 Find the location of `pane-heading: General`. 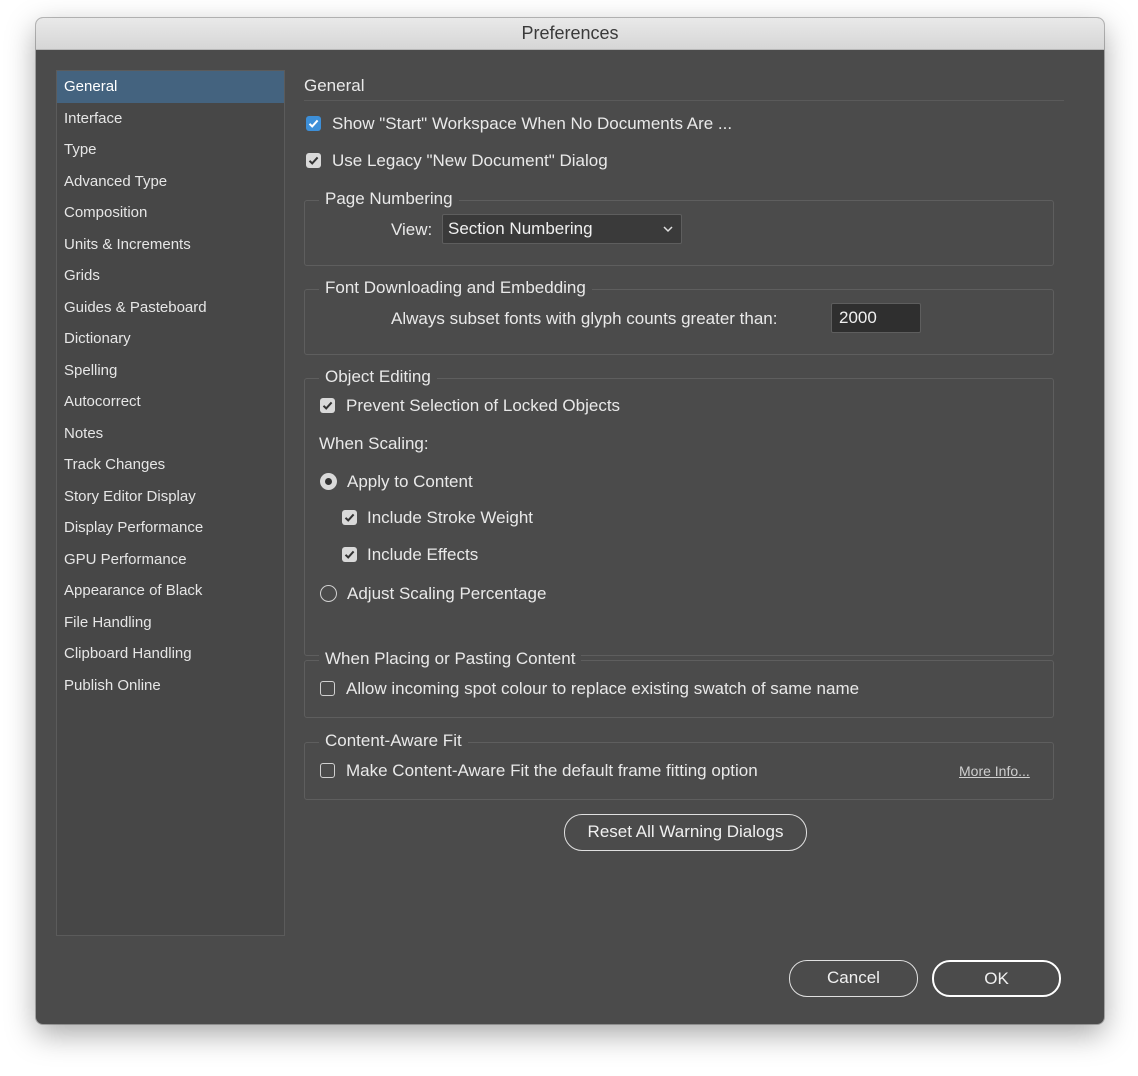

pane-heading: General is located at coordinates (334, 85).